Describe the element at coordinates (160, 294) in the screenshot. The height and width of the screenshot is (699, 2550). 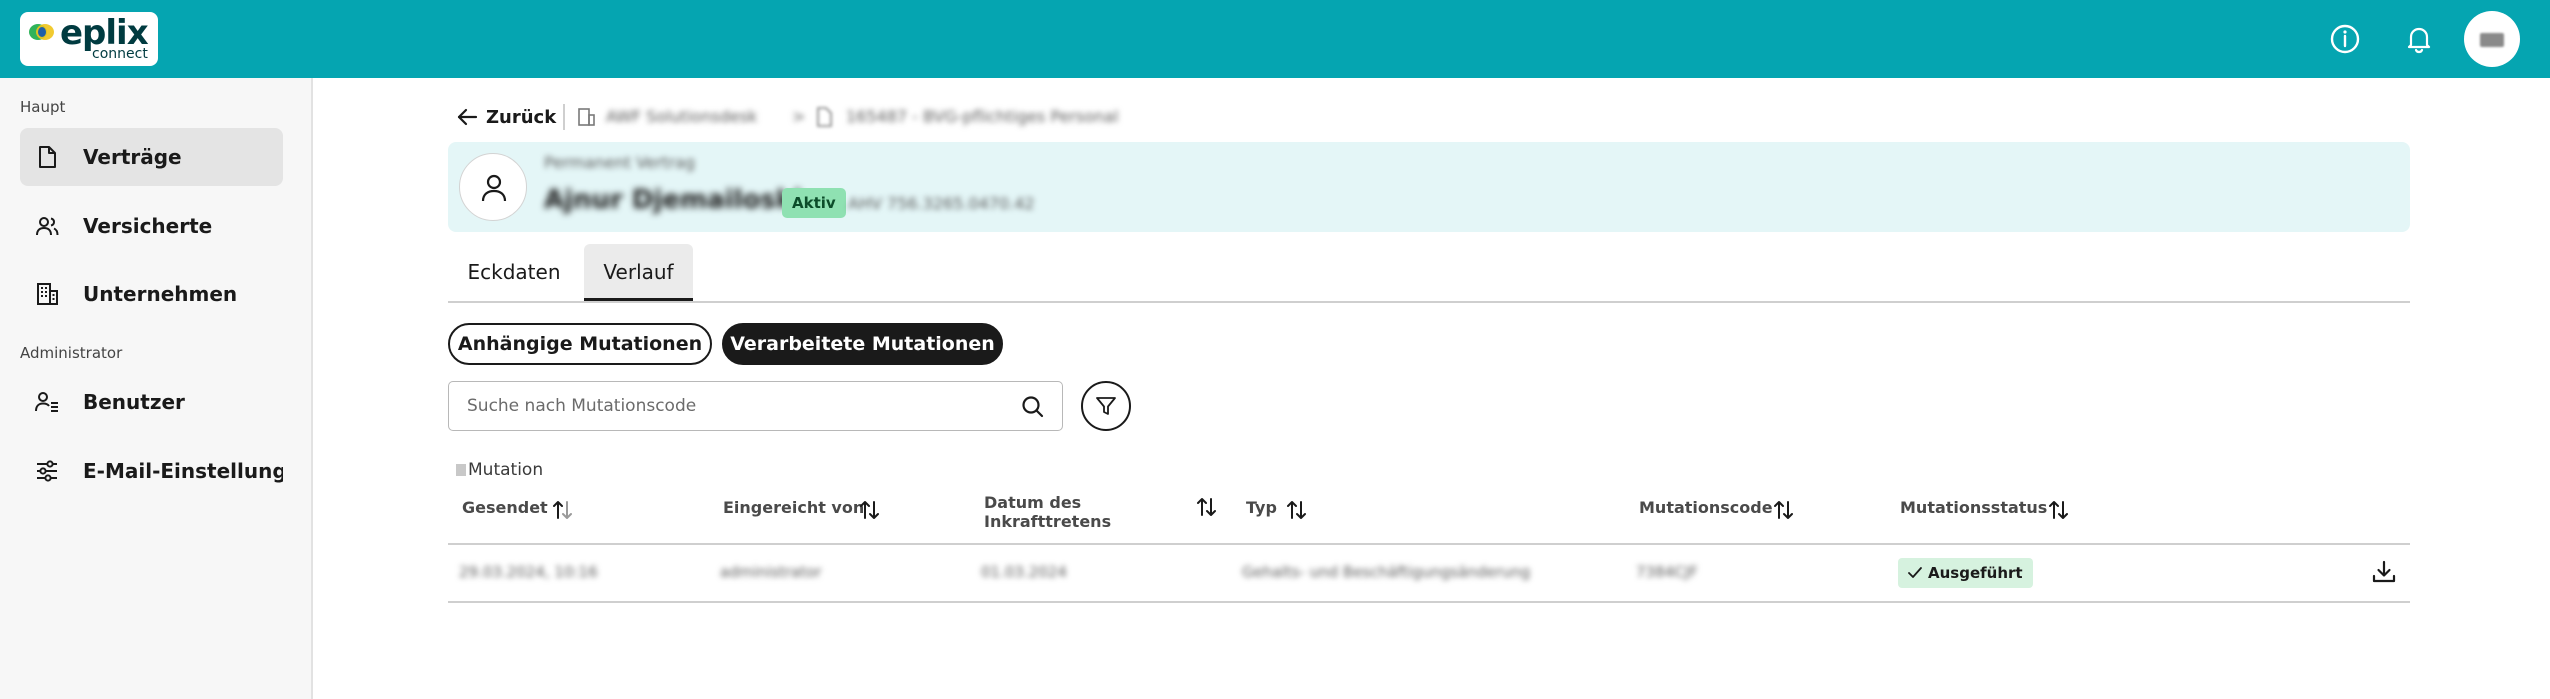
I see `sidebar-item-label: Unternehmen` at that location.